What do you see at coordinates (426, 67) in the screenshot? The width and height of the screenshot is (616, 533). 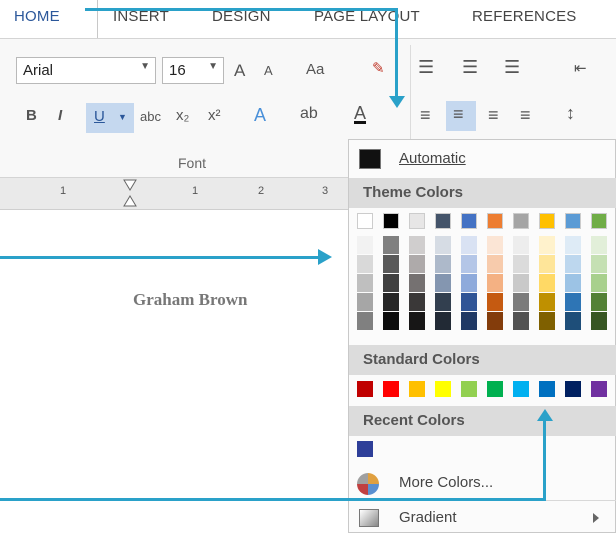 I see `bullets-icon: ☰` at bounding box center [426, 67].